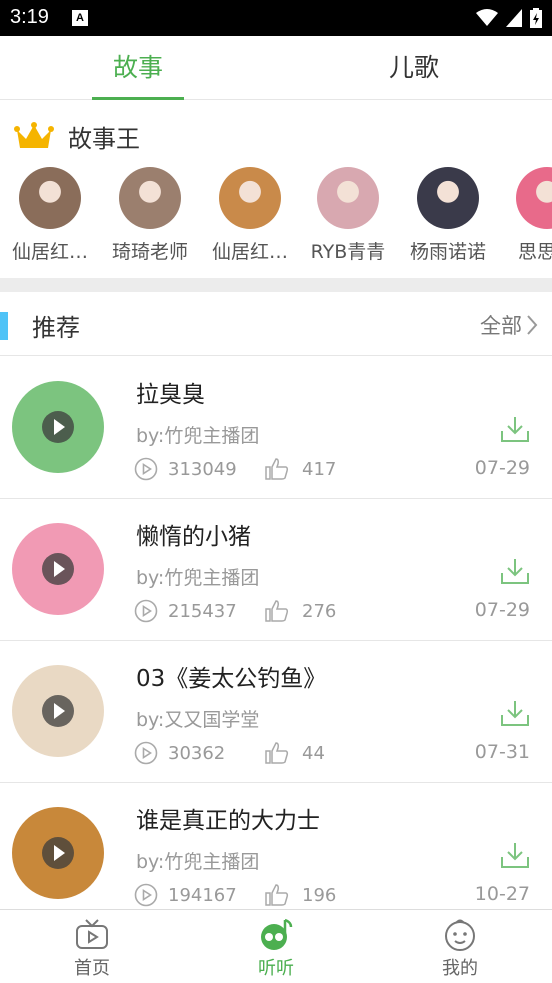 This screenshot has height=983, width=552. I want to click on chevron-right-icon, so click(532, 325).